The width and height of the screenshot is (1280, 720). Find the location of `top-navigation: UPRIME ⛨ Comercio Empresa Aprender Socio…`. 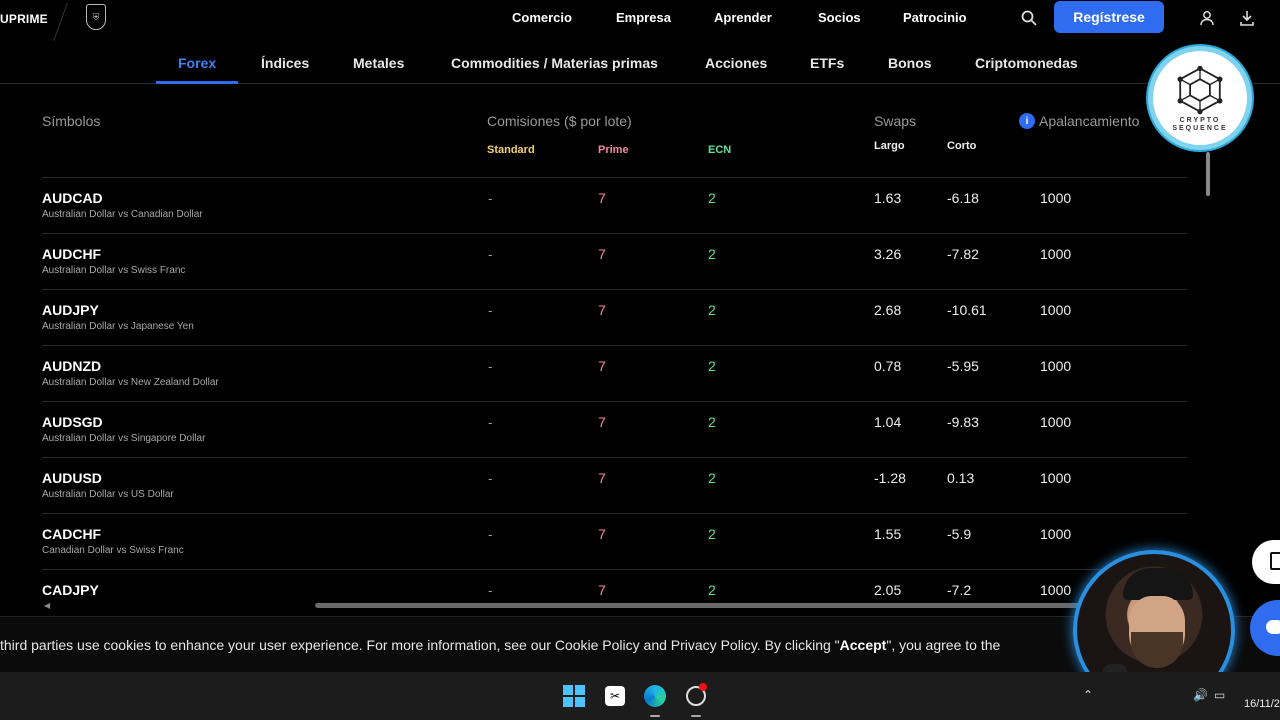

top-navigation: UPRIME ⛨ Comercio Empresa Aprender Socio… is located at coordinates (640, 20).